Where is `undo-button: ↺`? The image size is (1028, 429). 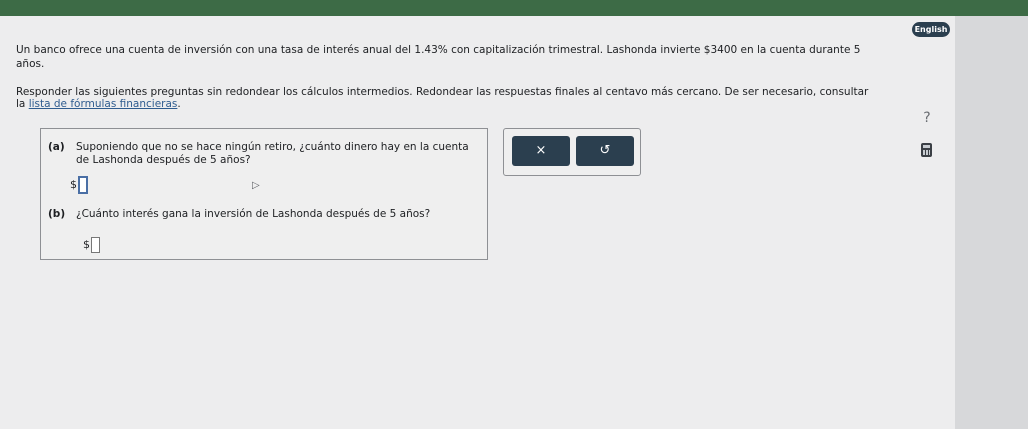 undo-button: ↺ is located at coordinates (605, 151).